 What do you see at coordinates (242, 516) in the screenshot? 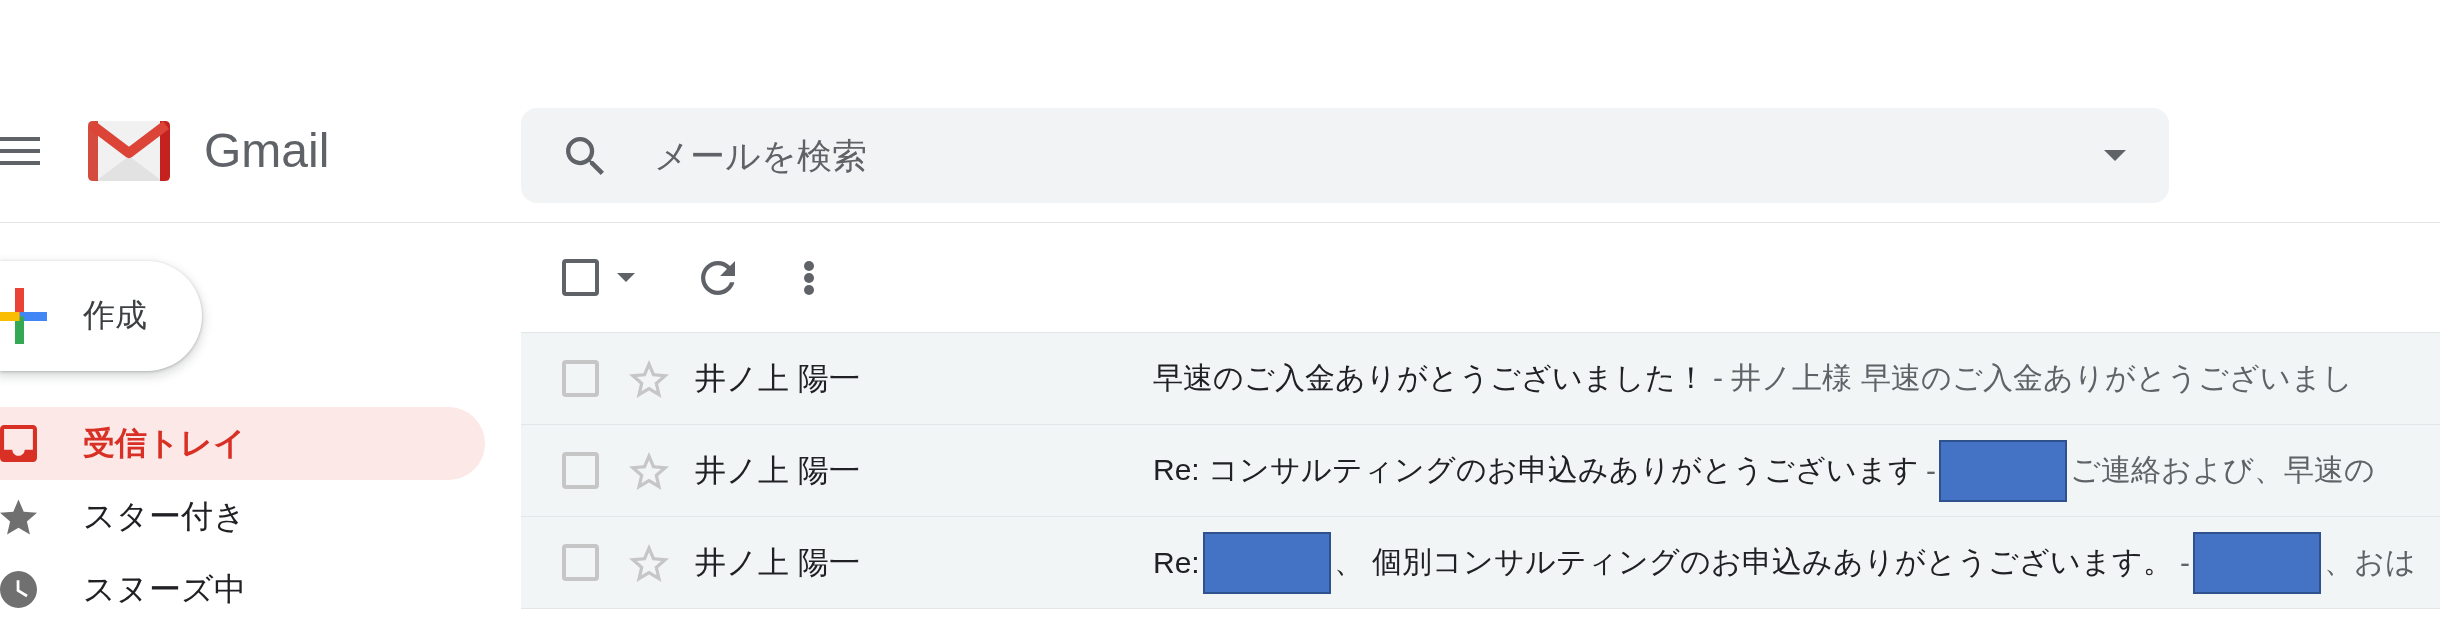
I see `nav-item: スター付き` at bounding box center [242, 516].